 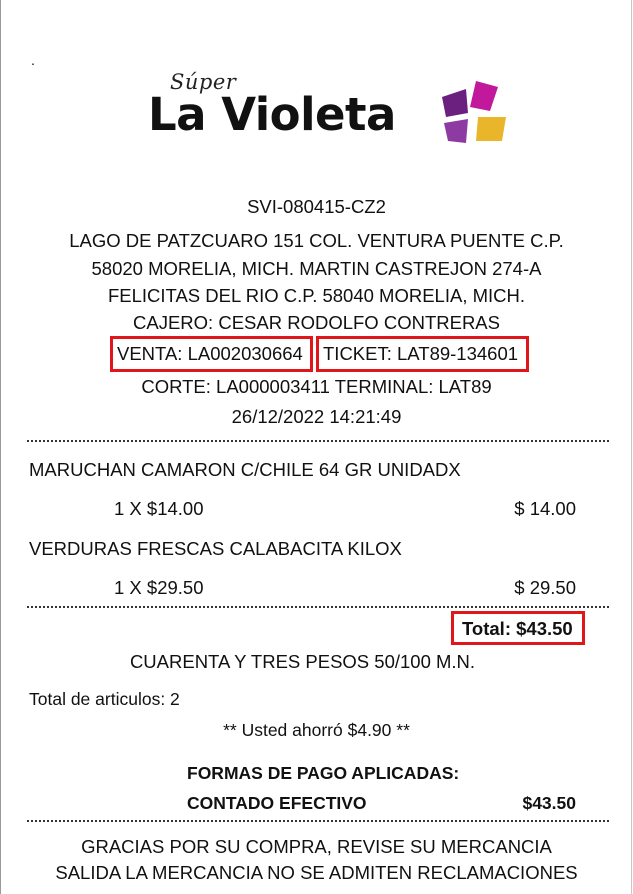 I want to click on item-2-quantity: 1 X $29.50, so click(x=159, y=587).